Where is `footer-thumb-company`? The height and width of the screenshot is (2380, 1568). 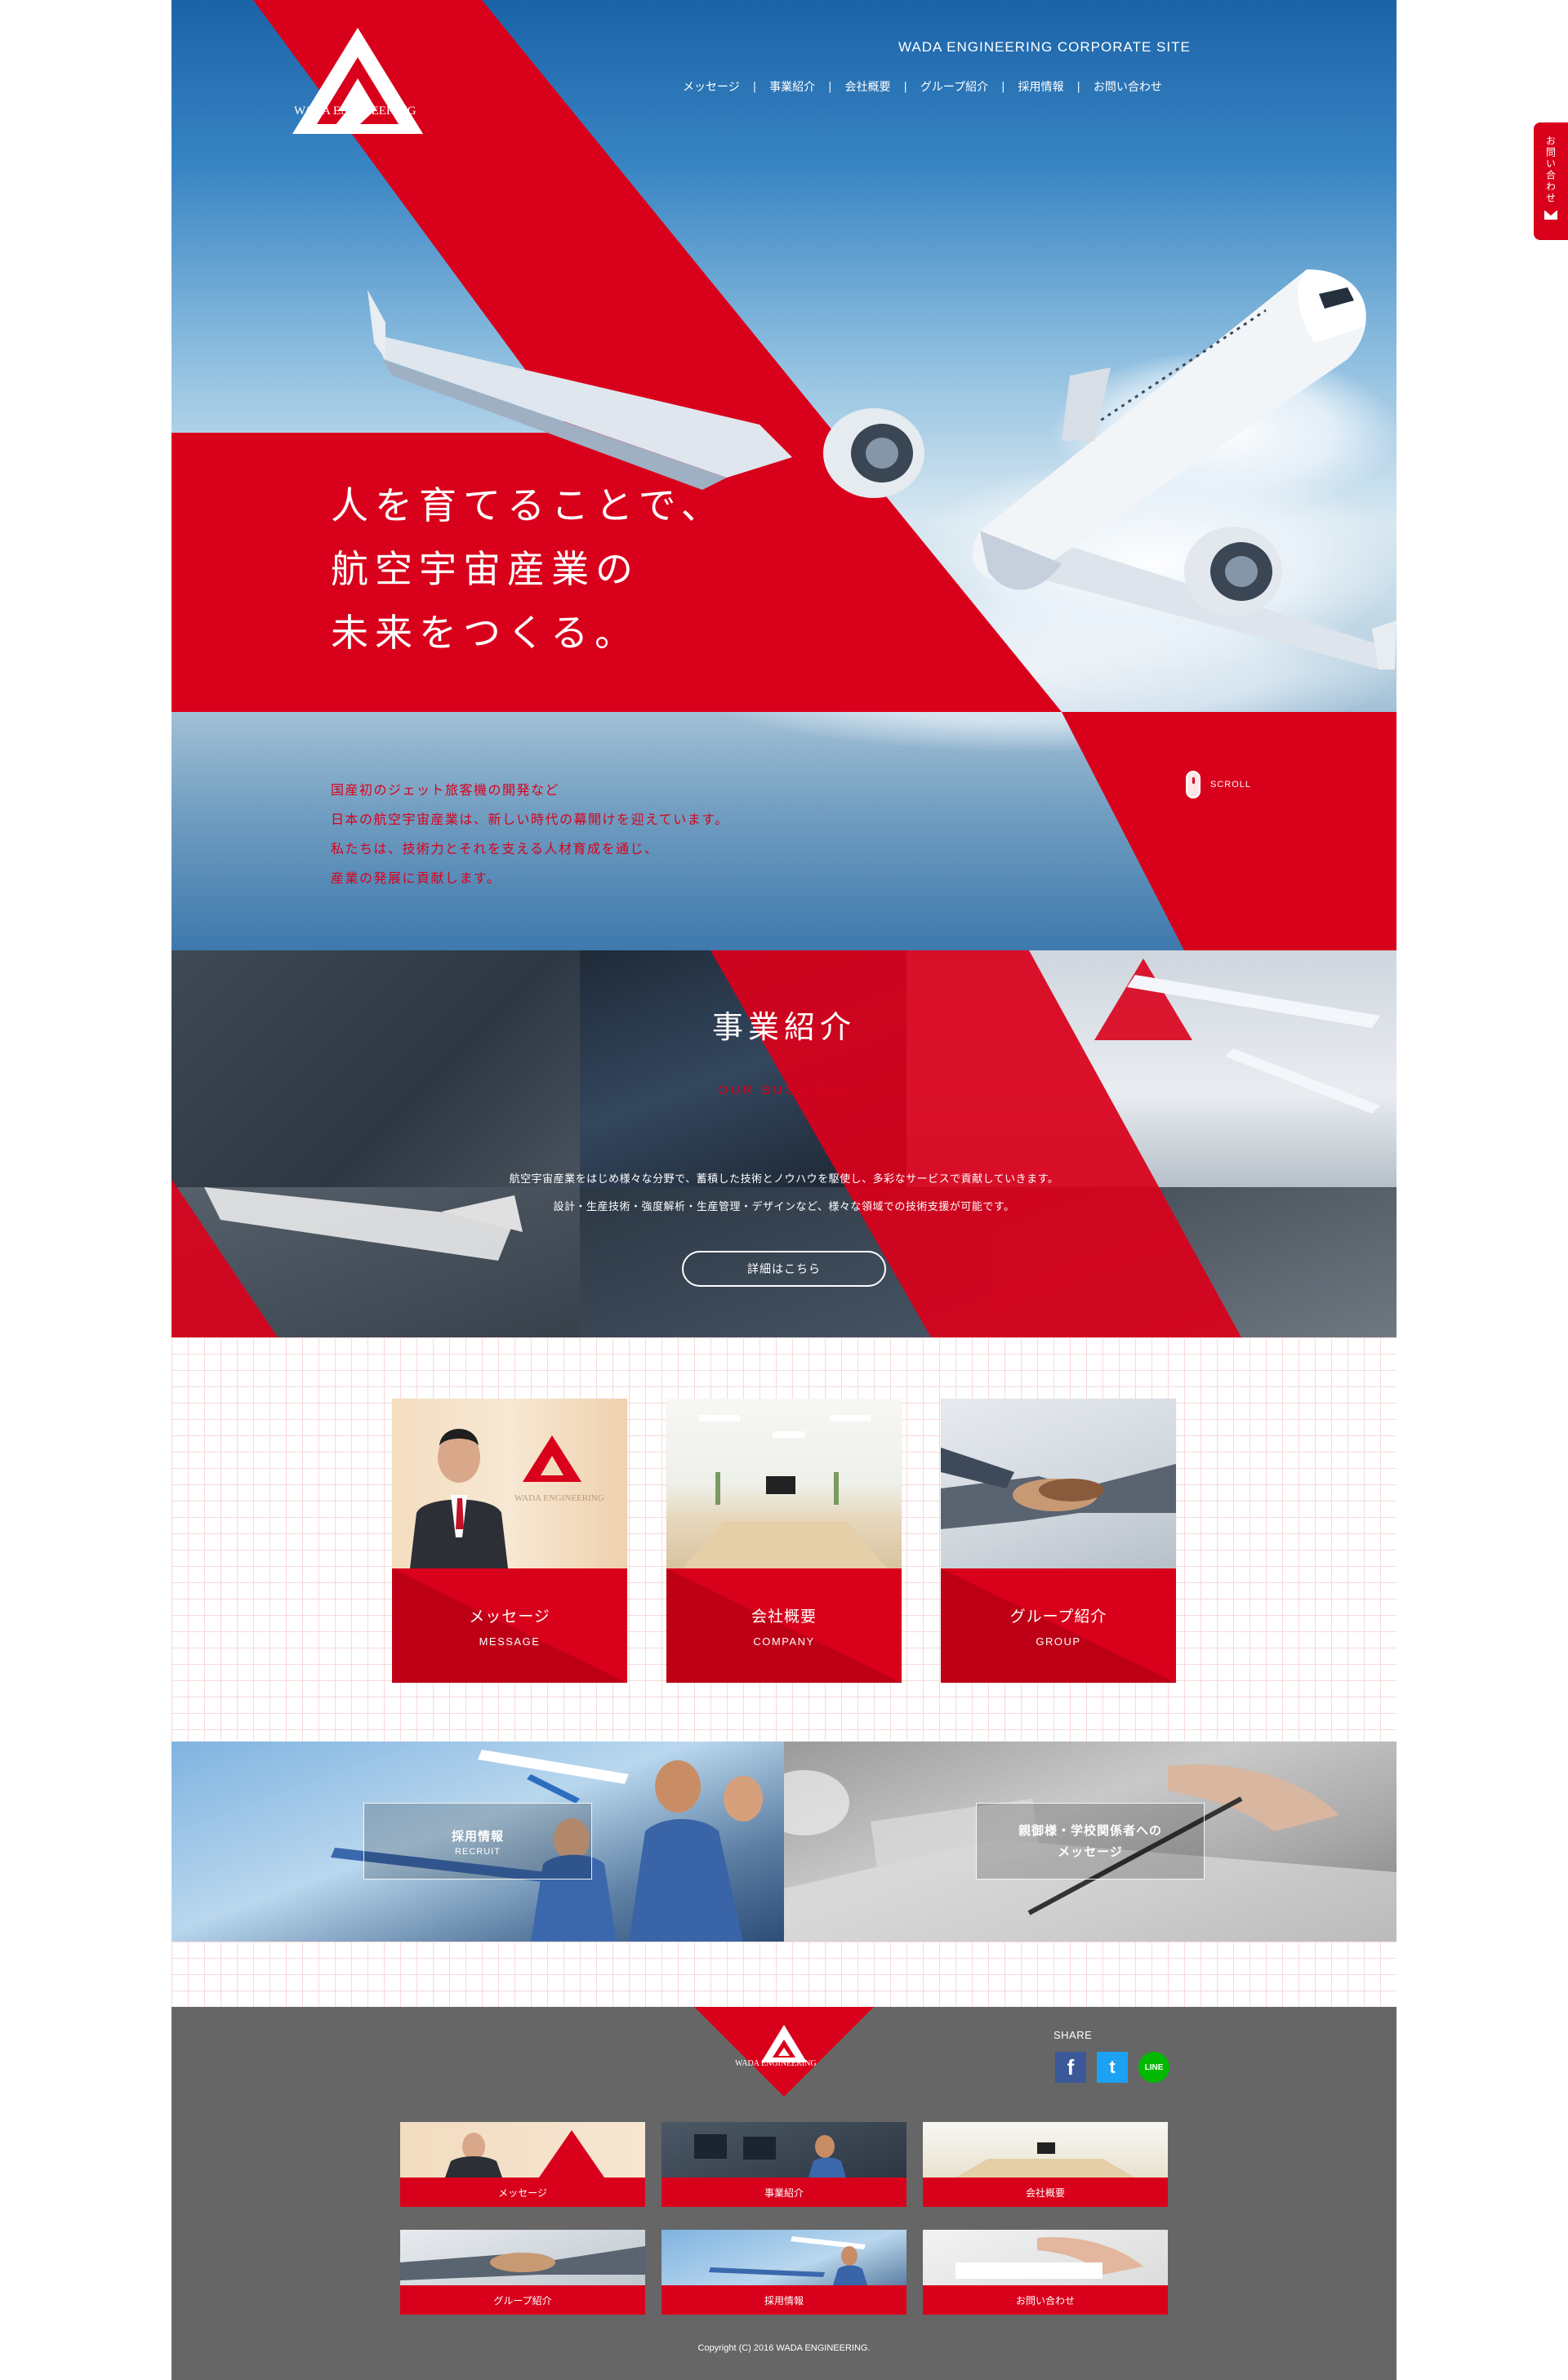
footer-thumb-company is located at coordinates (1045, 2150).